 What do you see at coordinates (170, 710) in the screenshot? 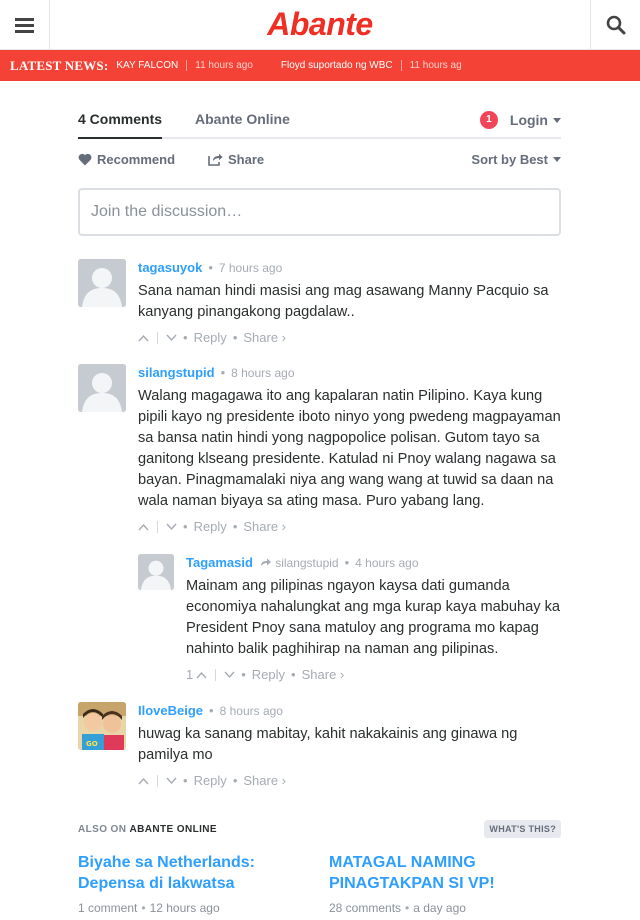
I see `comment-author: IloveBeige` at bounding box center [170, 710].